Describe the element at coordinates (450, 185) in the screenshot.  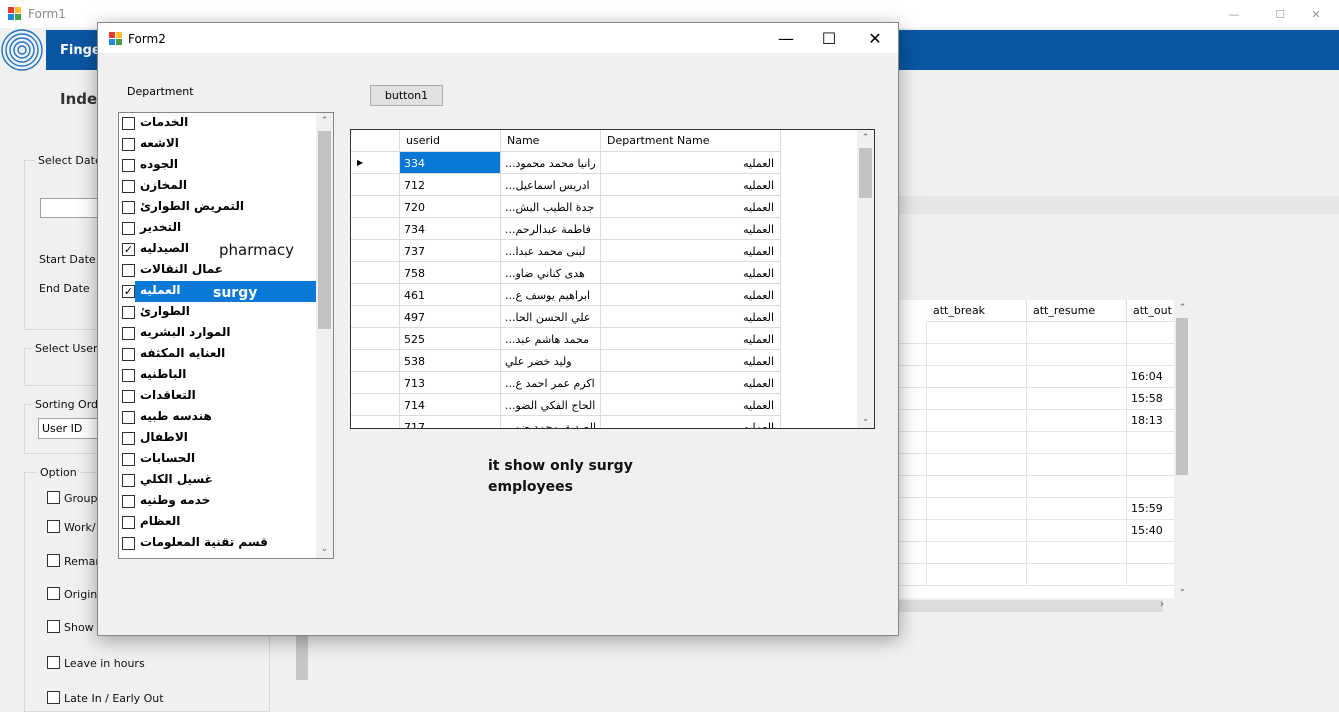
I see `userid-cell: 712` at that location.